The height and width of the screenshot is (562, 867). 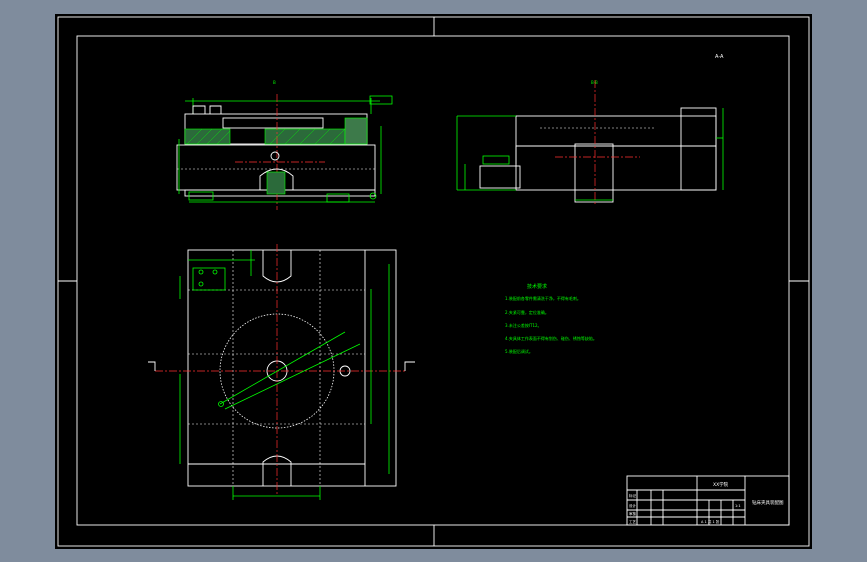 I want to click on tech-note-3: 3.未注公差按IT12。, so click(x=523, y=325).